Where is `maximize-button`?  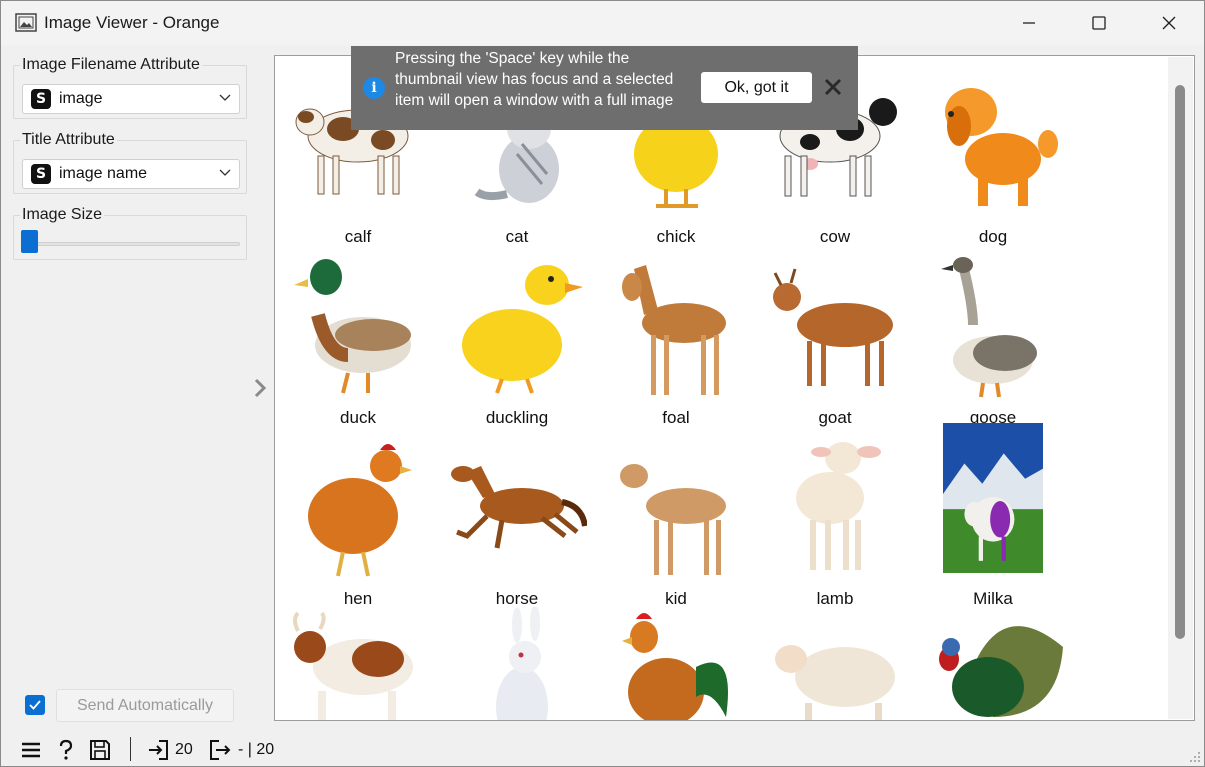 maximize-button is located at coordinates (1099, 23).